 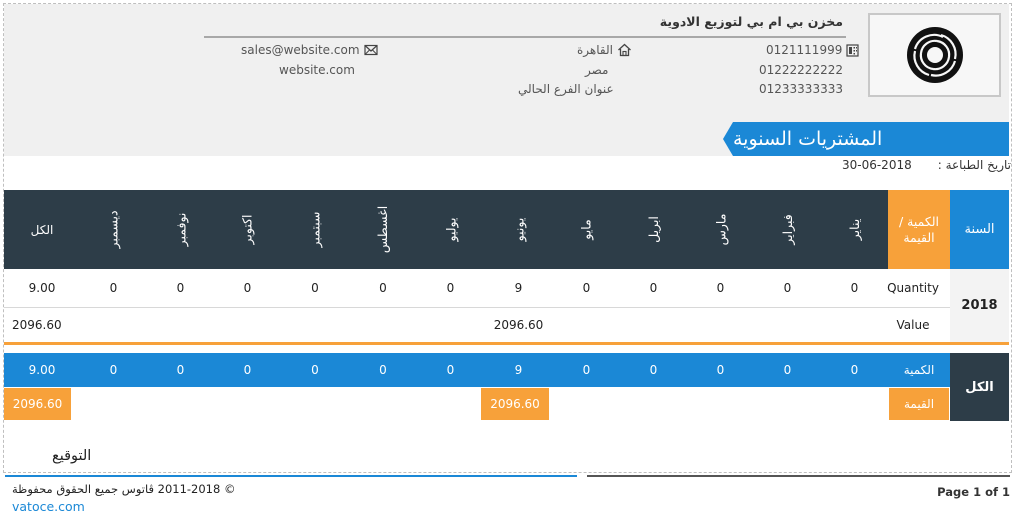 I want to click on footer-rule-blue, so click(x=291, y=476).